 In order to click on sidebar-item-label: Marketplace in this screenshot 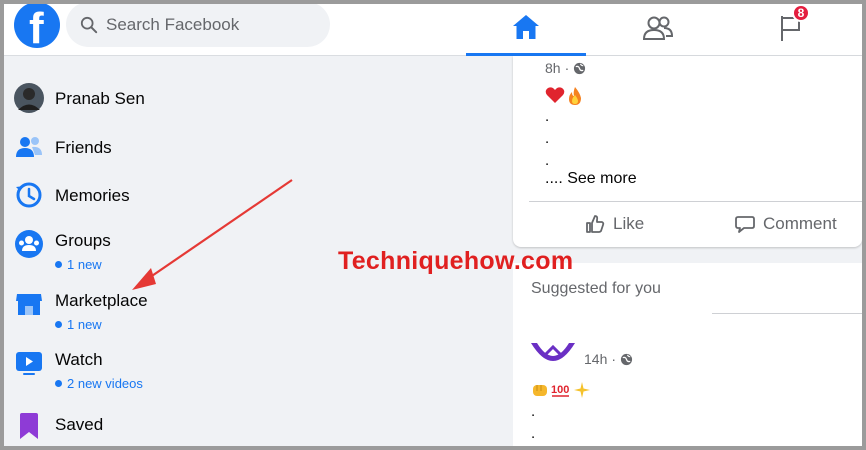, I will do `click(101, 300)`.